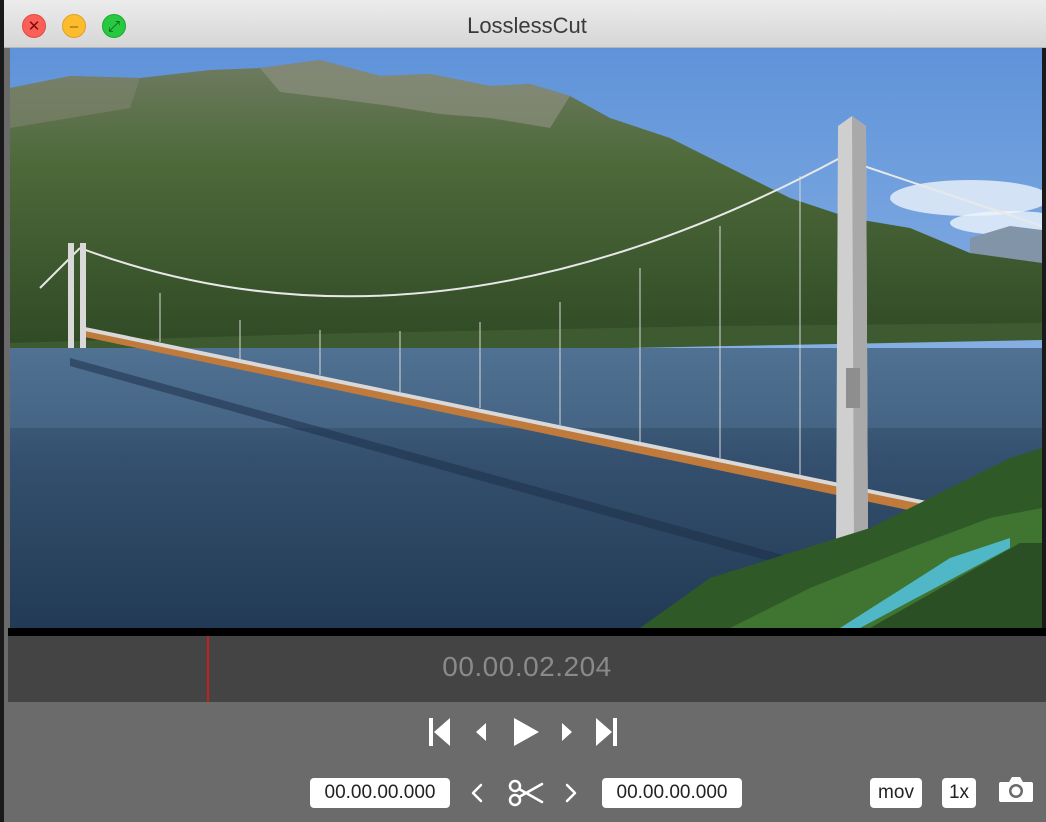 The image size is (1046, 822). I want to click on step-back-icon, so click(481, 732).